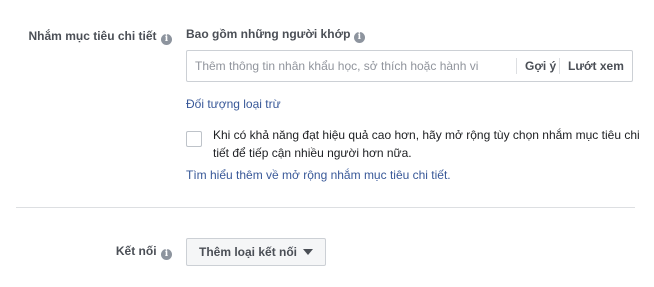 This screenshot has width=654, height=287. What do you see at coordinates (136, 251) in the screenshot?
I see `connections-label: Kết nối` at bounding box center [136, 251].